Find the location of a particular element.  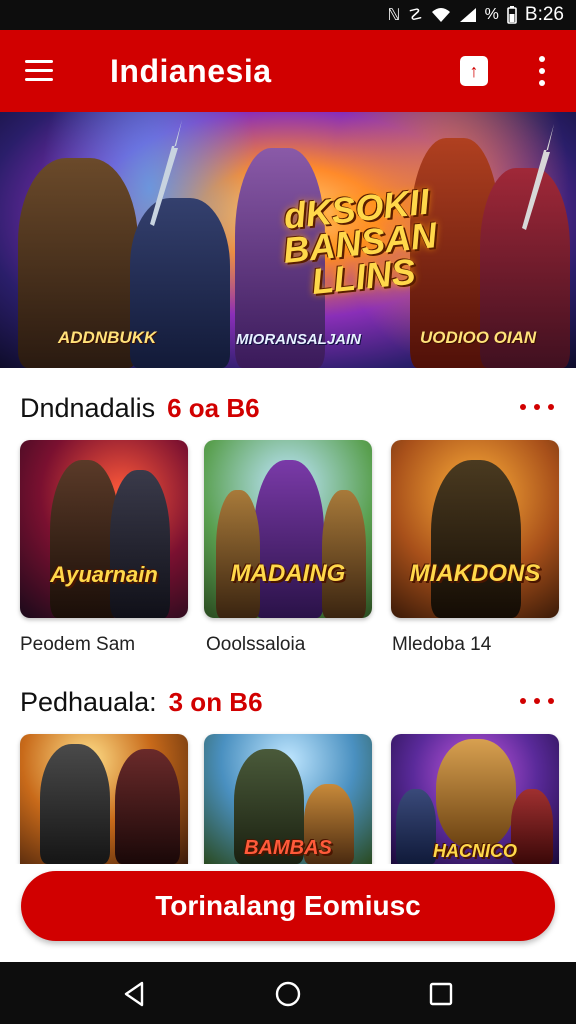

more-vert-icon is located at coordinates (542, 71).